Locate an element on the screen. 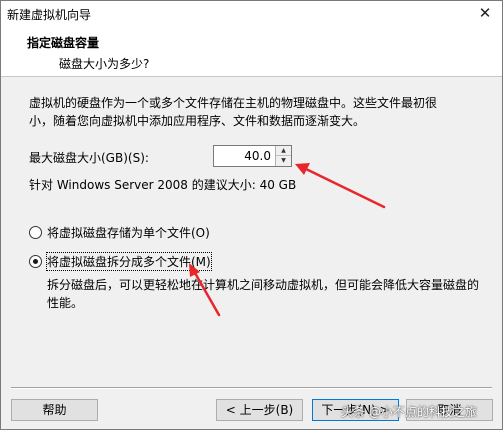  radio-single-file-label: 将虚拟磁盘存储为单个文件(O) is located at coordinates (128, 233).